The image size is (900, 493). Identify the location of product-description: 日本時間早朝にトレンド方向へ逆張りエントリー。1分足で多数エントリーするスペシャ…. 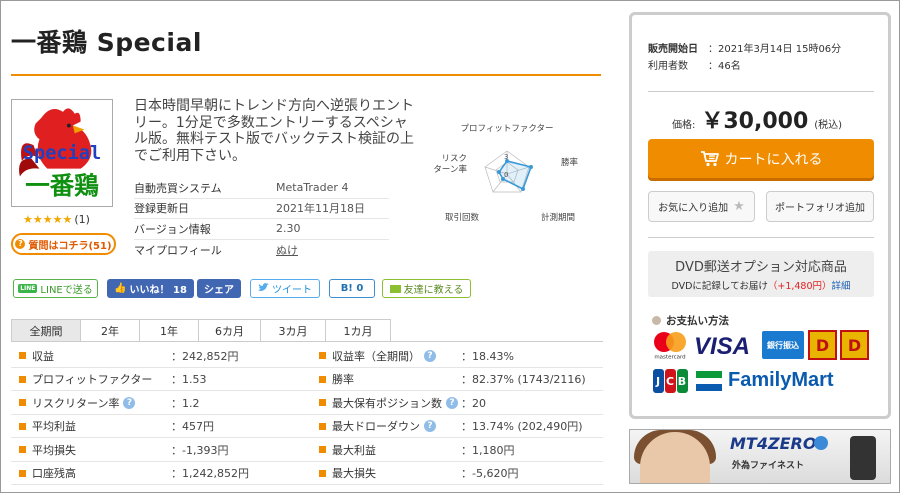
(274, 131).